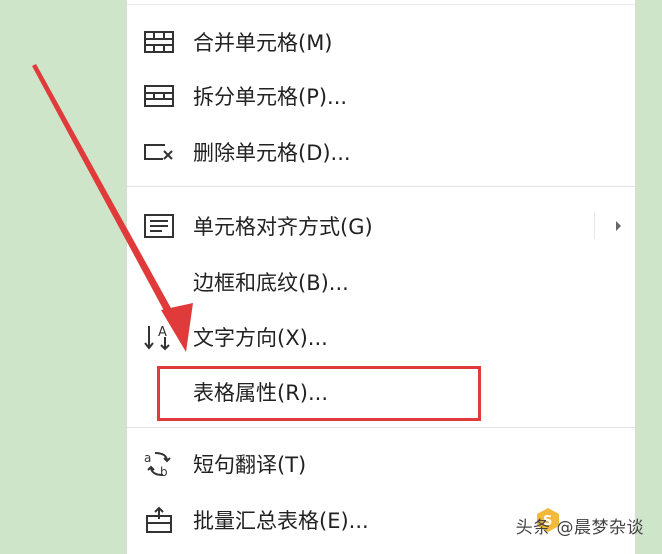  Describe the element at coordinates (112, 208) in the screenshot. I see `annotation-arrow` at that location.